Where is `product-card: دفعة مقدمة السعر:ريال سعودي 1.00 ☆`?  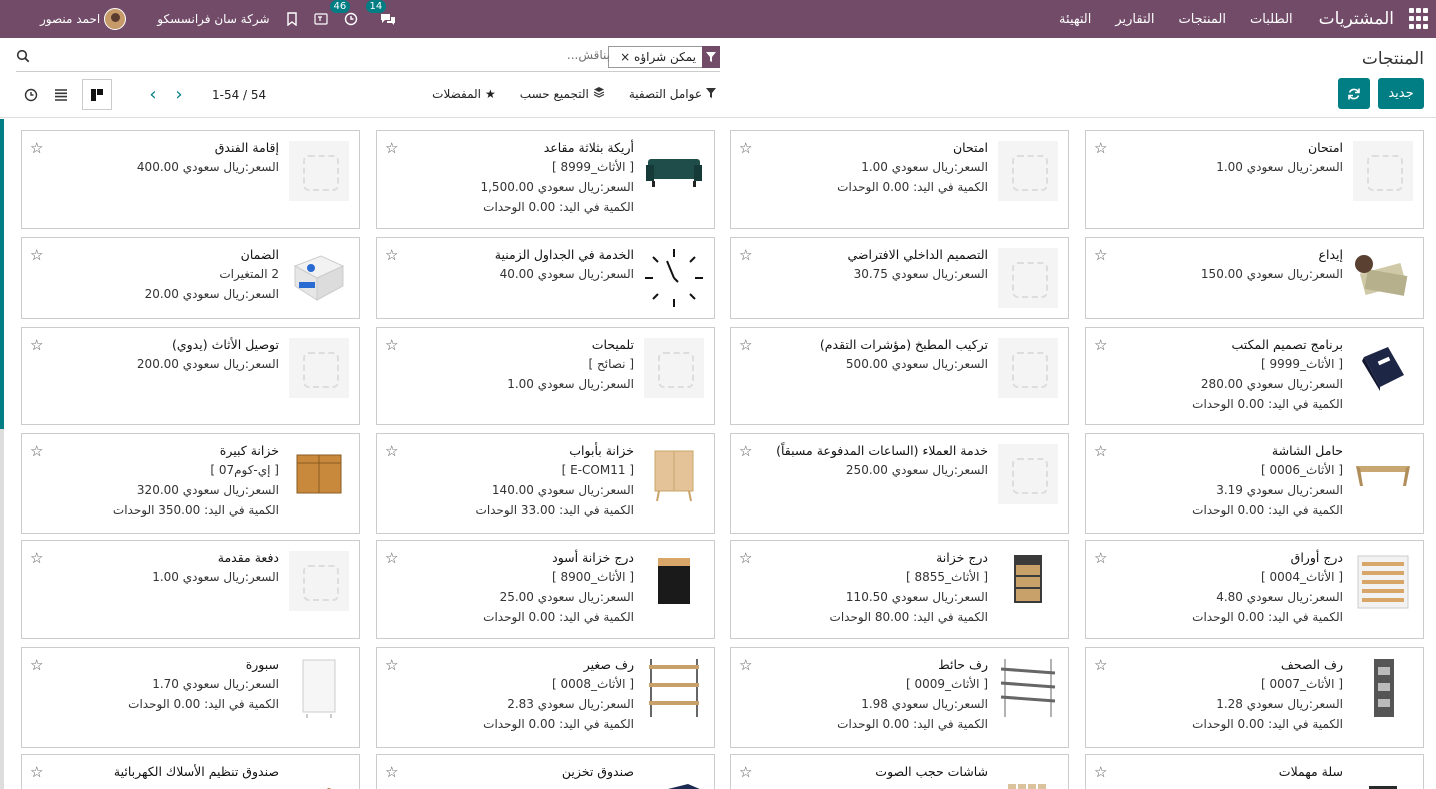
product-card: دفعة مقدمة السعر:ريال سعودي 1.00 ☆ is located at coordinates (190, 589).